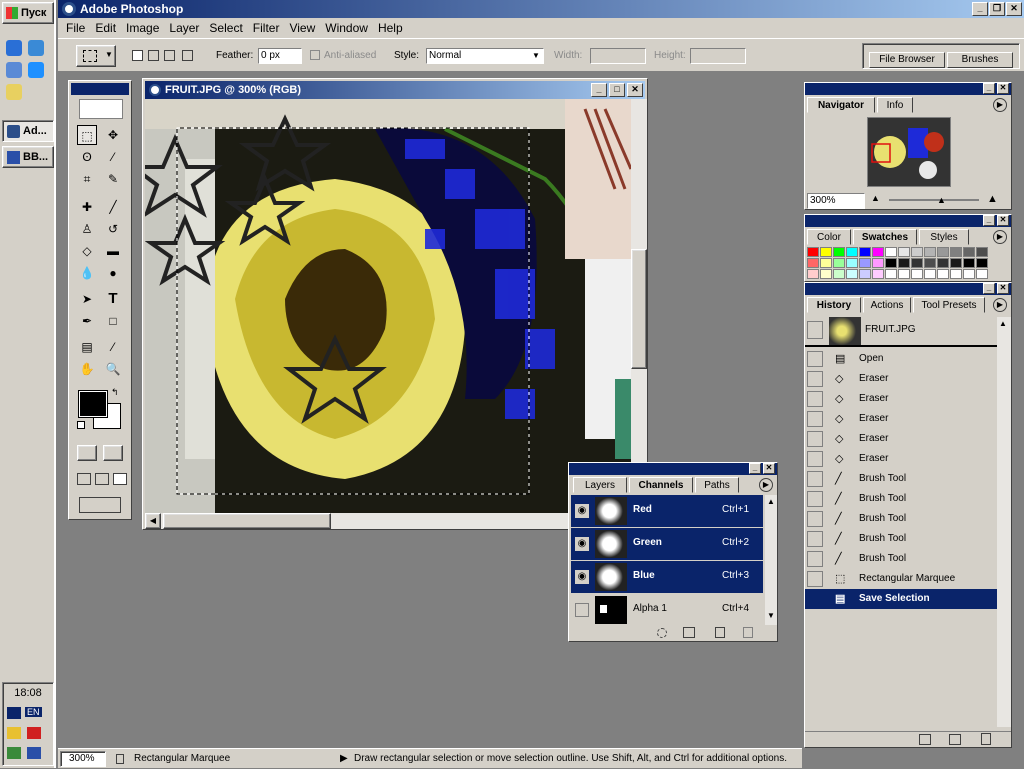 The width and height of the screenshot is (1024, 769). What do you see at coordinates (635, 90) in the screenshot?
I see `doc-close-button: ✕` at bounding box center [635, 90].